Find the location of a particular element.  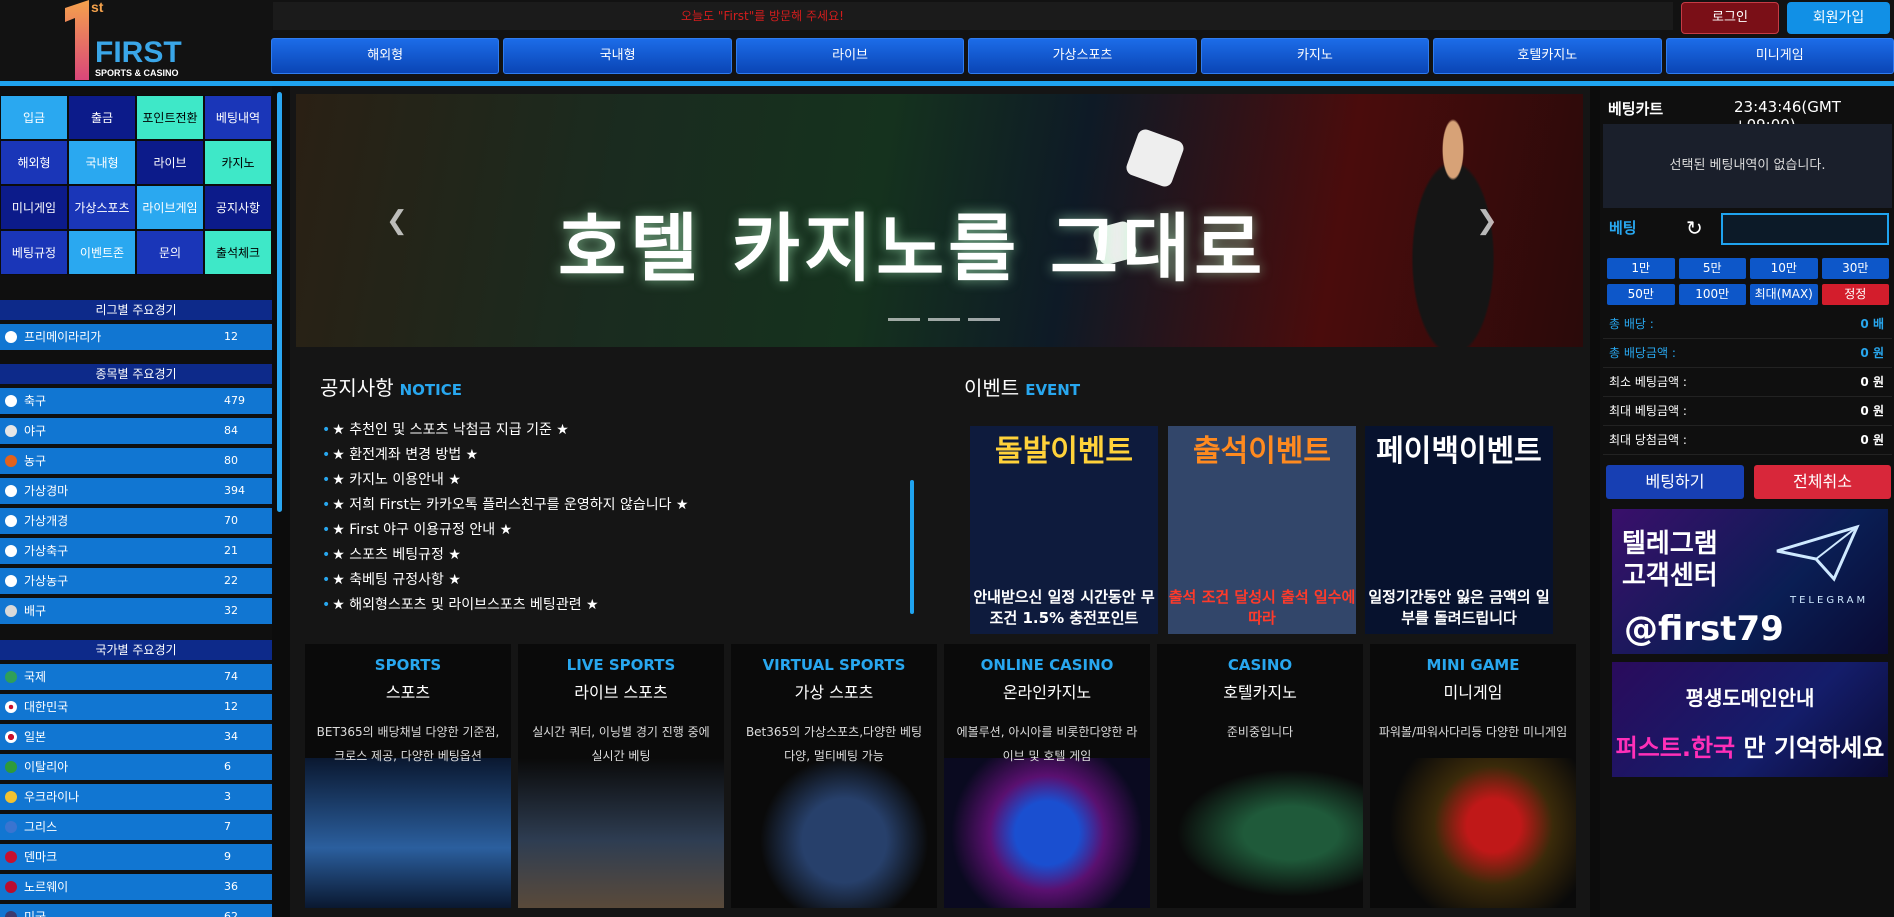

login-button: 로그인 is located at coordinates (1730, 18).